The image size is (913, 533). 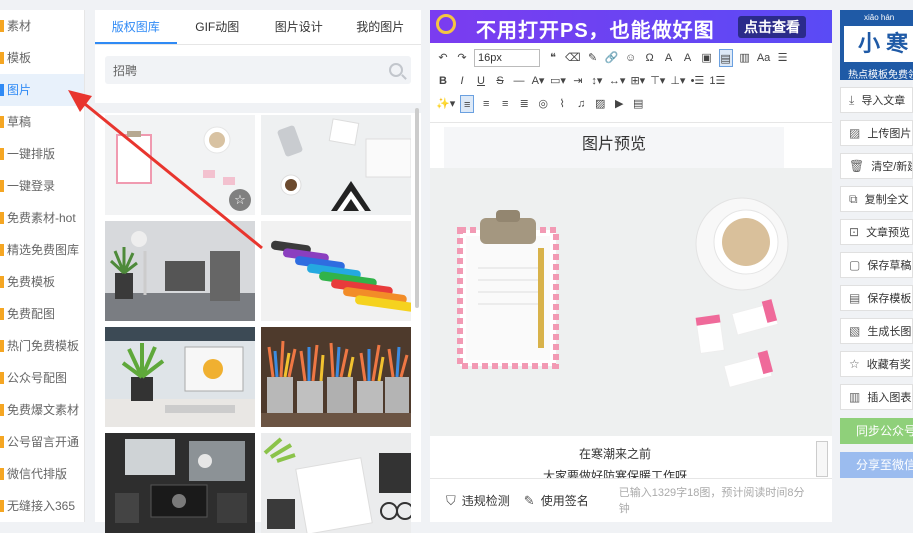 What do you see at coordinates (597, 81) in the screenshot?
I see `line-height-icon: ↕▾` at bounding box center [597, 81].